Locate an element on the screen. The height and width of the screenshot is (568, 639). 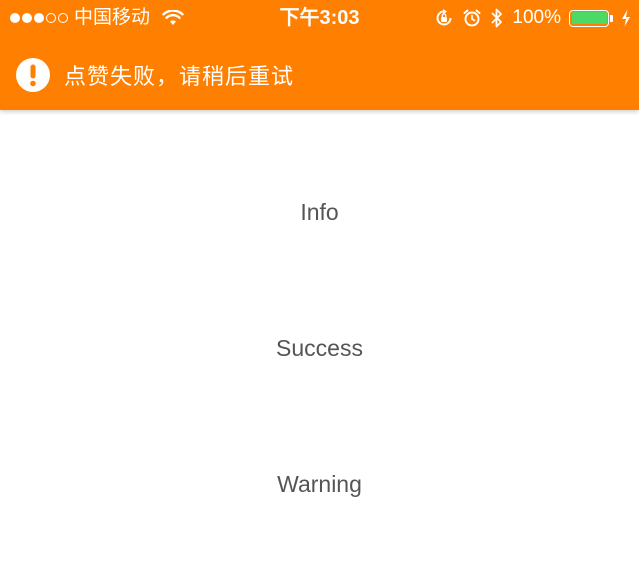
exclamation-icon is located at coordinates (33, 75).